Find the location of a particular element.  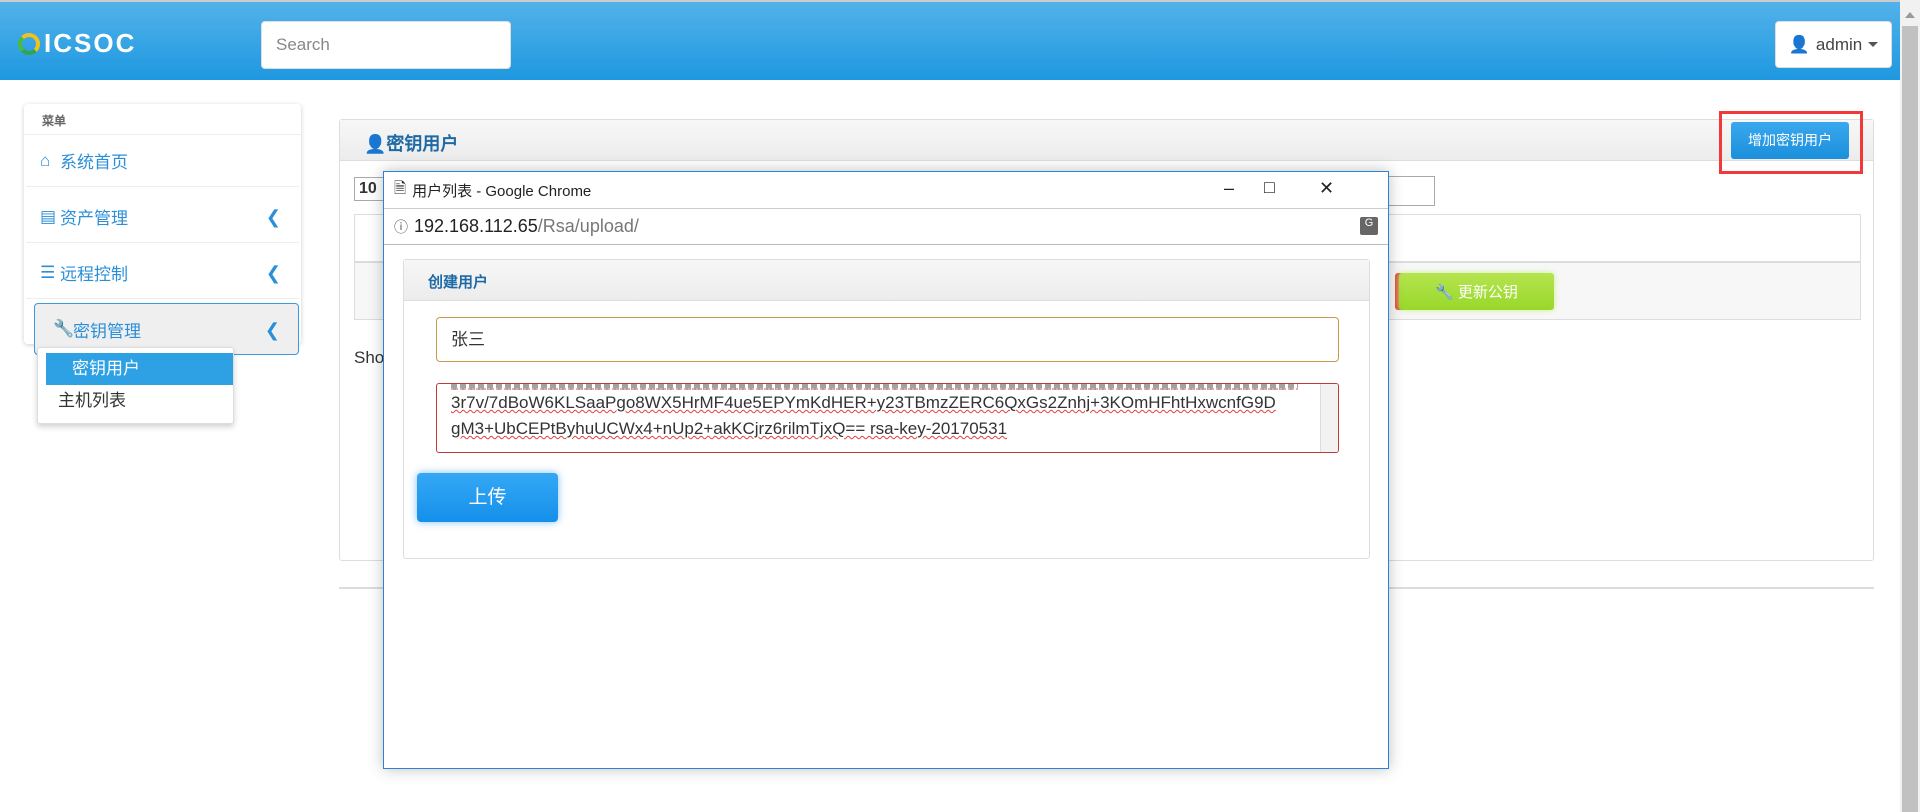

submenu-item-key-users: 密钥用户 is located at coordinates (139, 369).